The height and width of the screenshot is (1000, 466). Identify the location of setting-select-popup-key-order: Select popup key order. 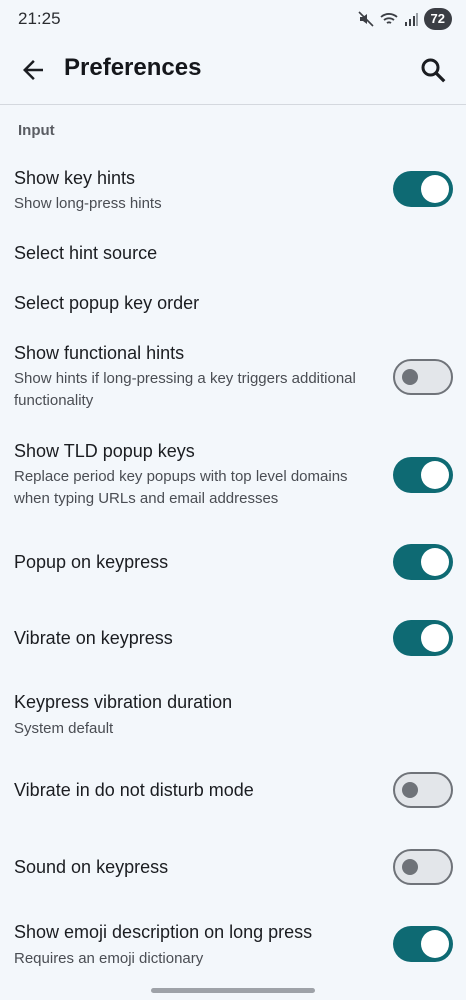
(233, 304).